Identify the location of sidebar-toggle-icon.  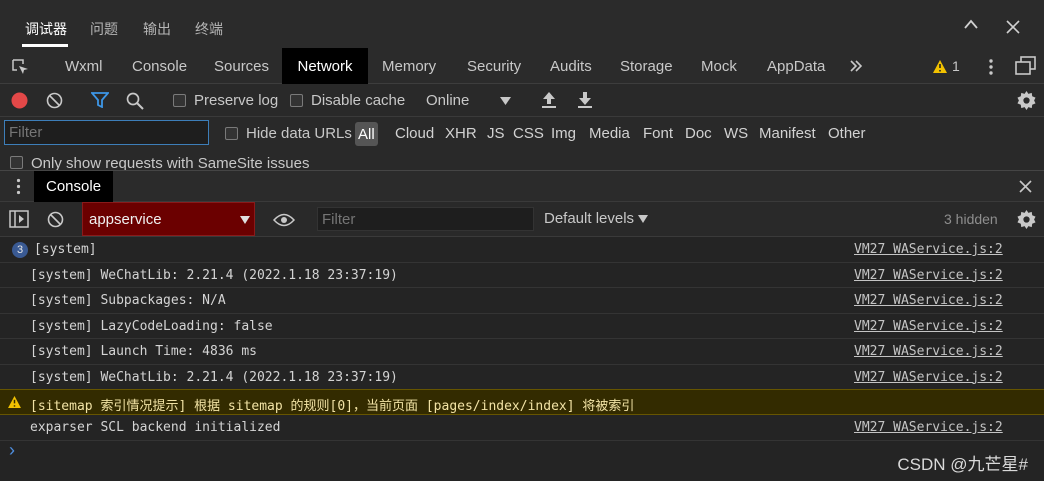
(19, 219).